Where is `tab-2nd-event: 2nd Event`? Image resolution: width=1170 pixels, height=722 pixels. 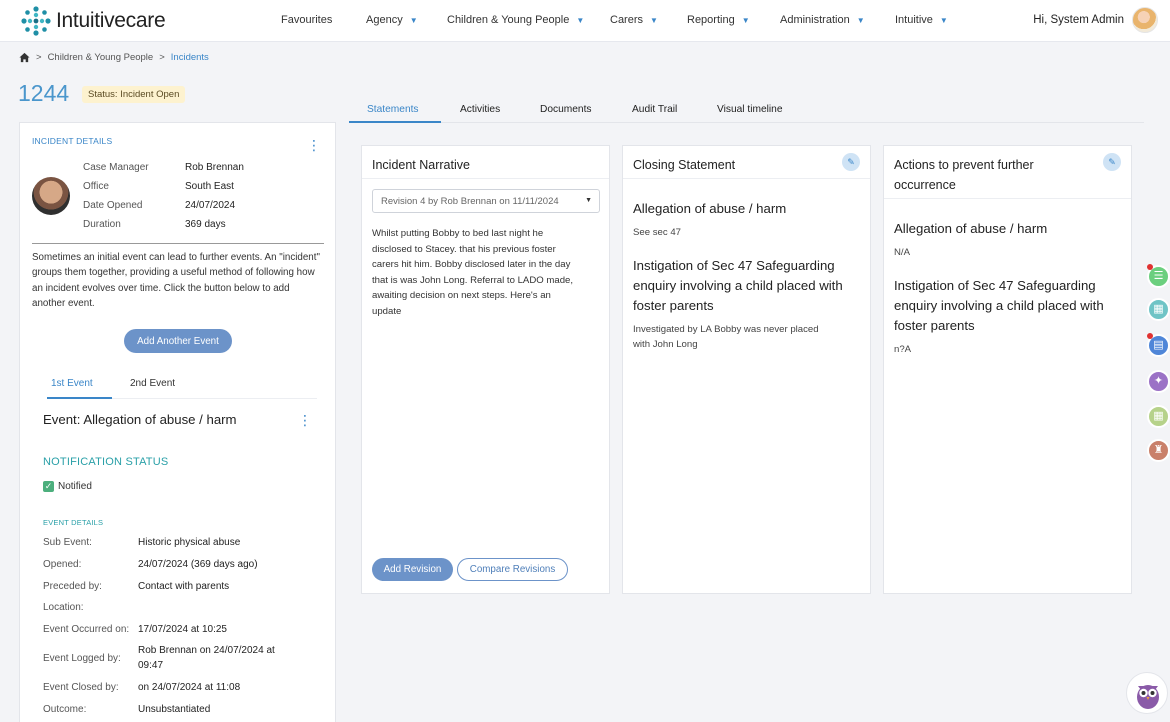 tab-2nd-event: 2nd Event is located at coordinates (152, 383).